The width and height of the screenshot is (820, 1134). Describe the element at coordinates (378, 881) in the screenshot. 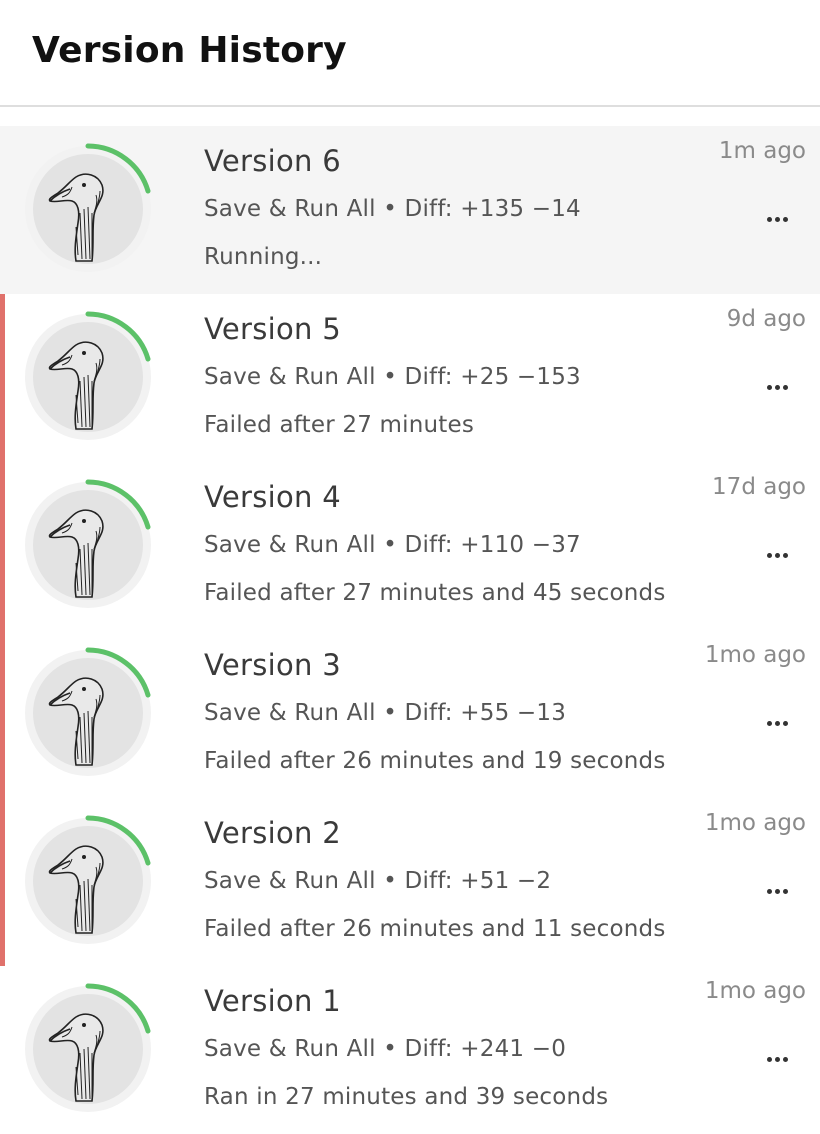

I see `version-meta: Save & Run All • Diff: +51 −2` at that location.